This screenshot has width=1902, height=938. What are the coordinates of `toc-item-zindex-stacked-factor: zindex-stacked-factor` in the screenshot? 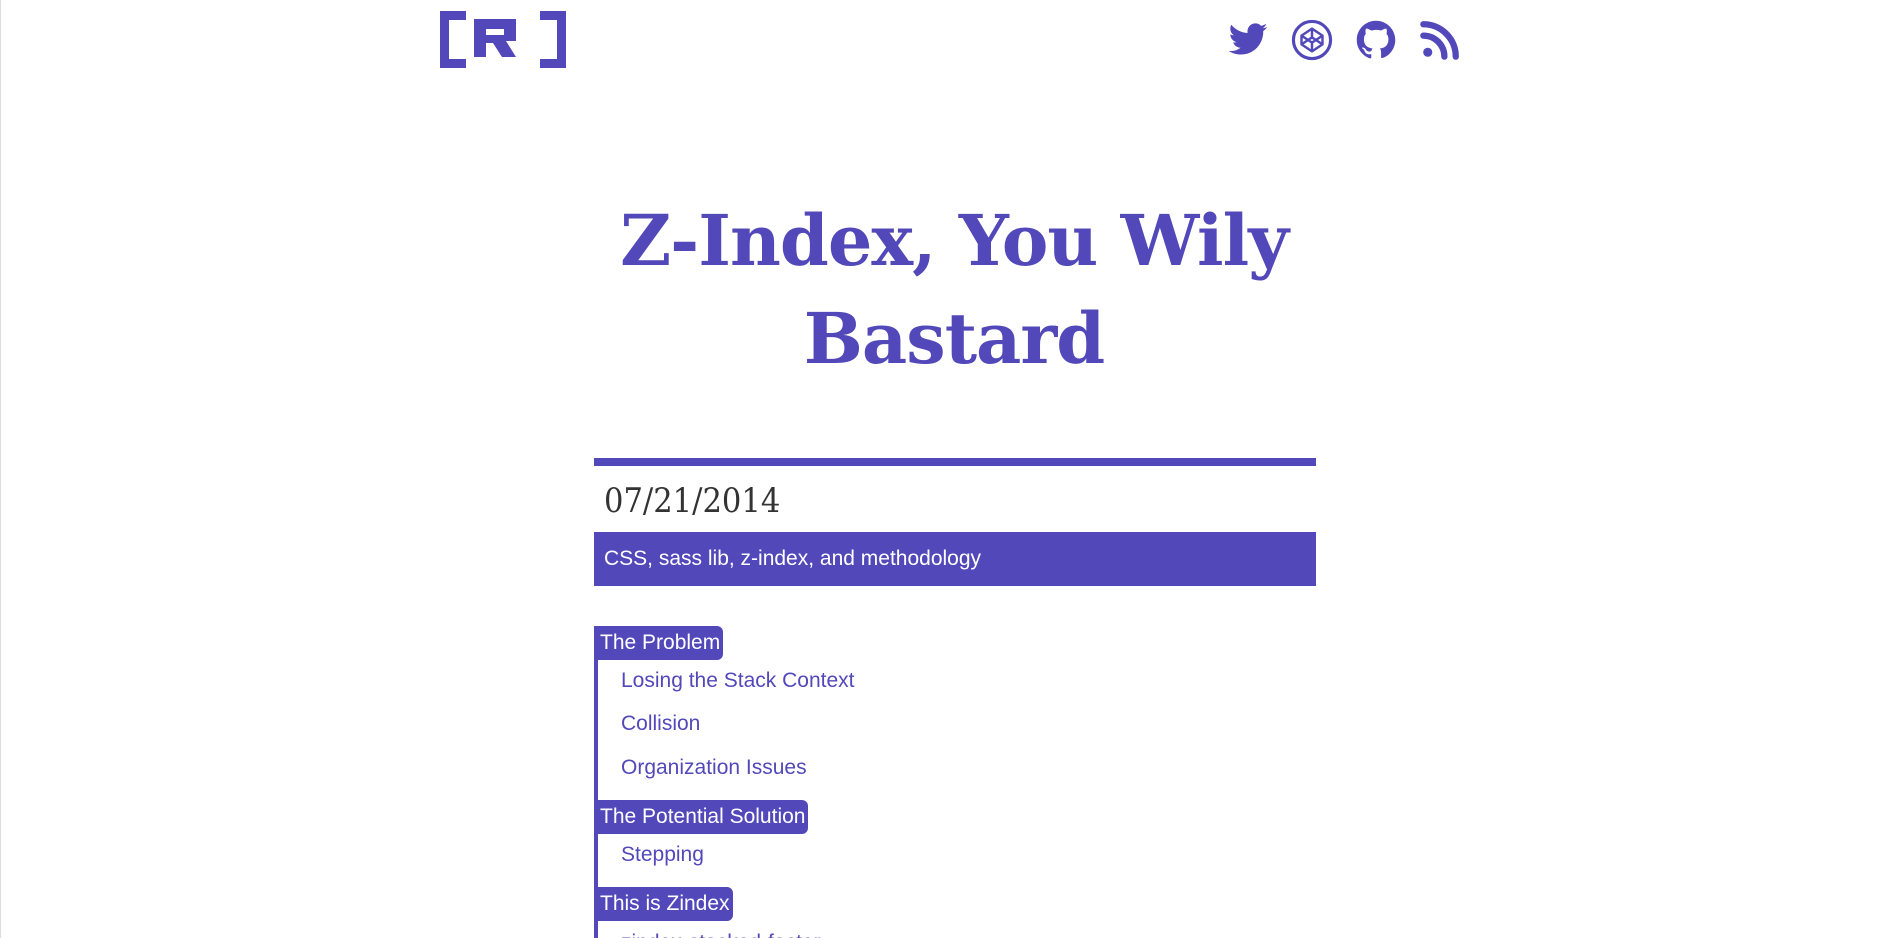 It's located at (721, 933).